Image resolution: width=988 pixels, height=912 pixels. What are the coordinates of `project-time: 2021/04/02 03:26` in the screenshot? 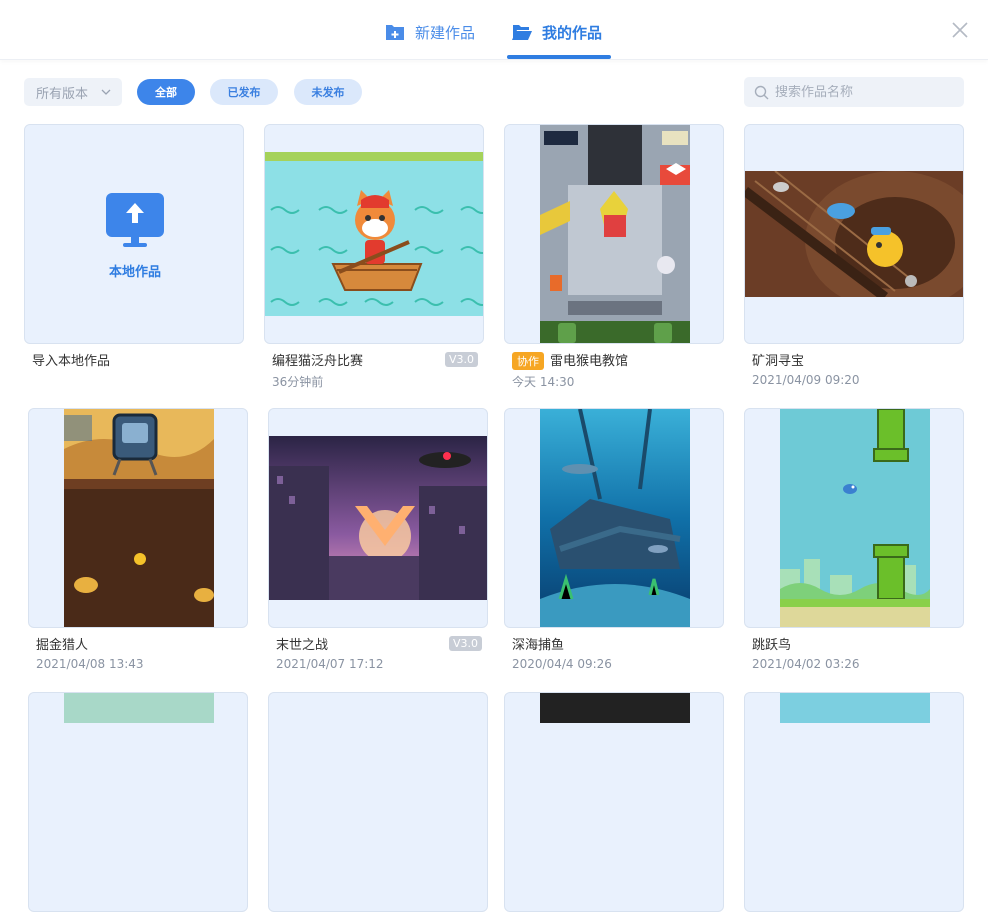 It's located at (806, 664).